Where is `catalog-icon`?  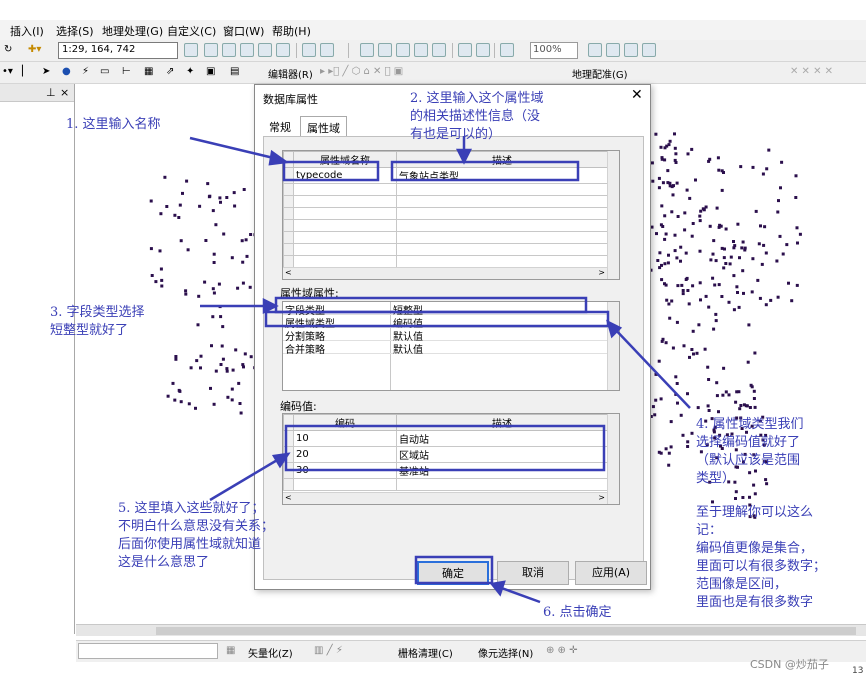
catalog-icon is located at coordinates (229, 50).